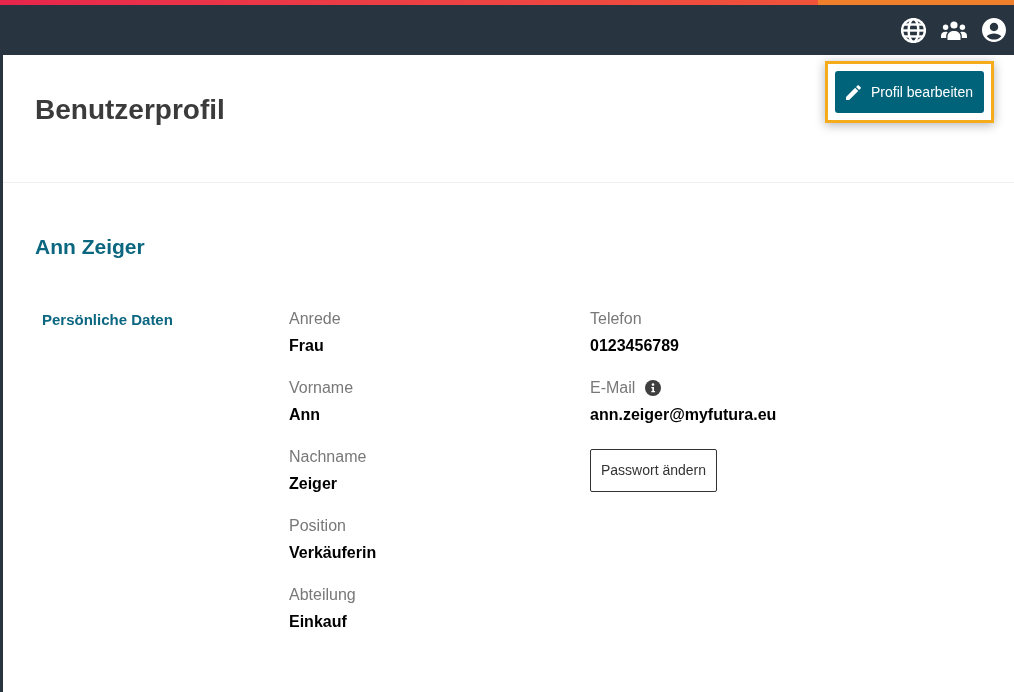  What do you see at coordinates (616, 319) in the screenshot?
I see `field-label: Telefon` at bounding box center [616, 319].